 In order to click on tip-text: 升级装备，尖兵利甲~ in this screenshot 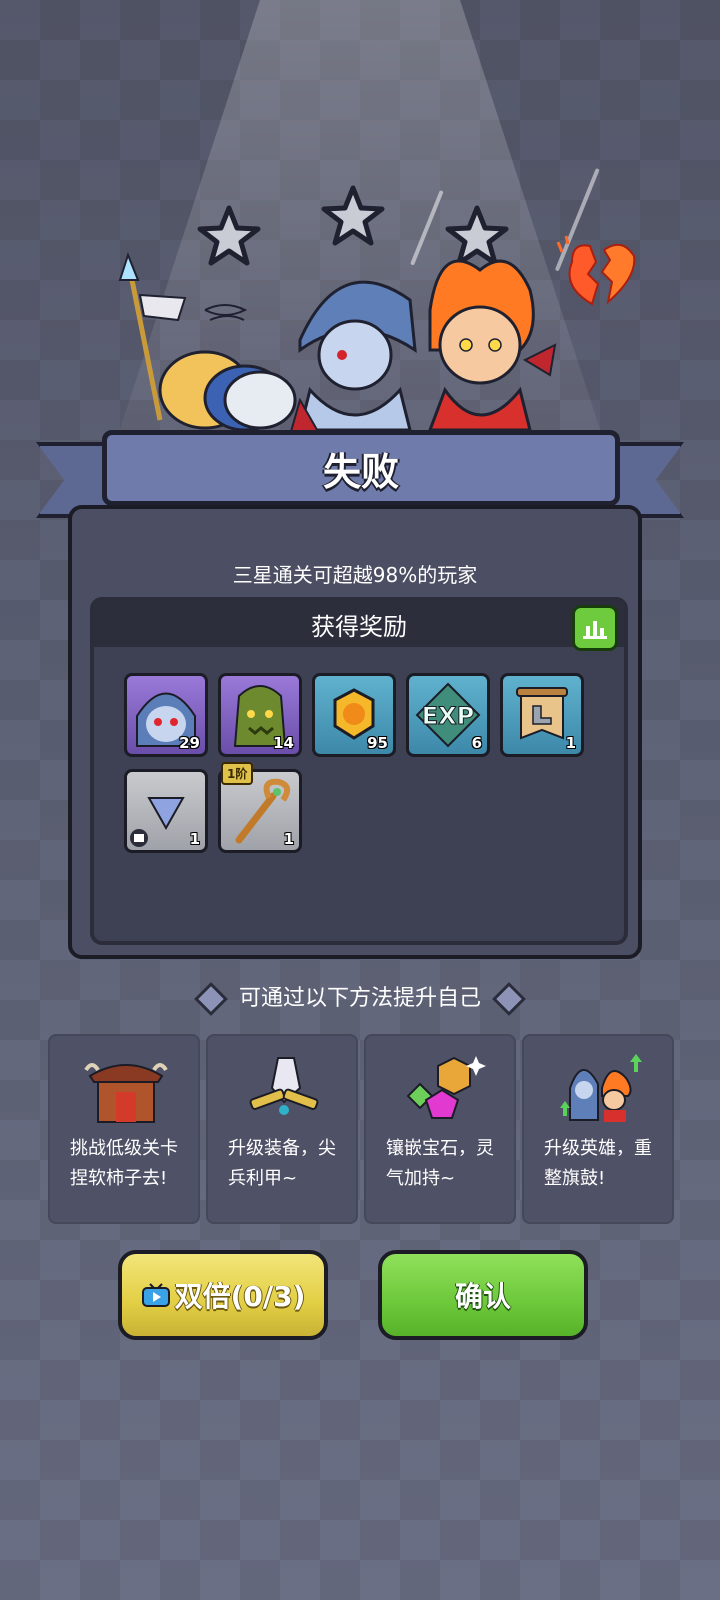, I will do `click(282, 1163)`.